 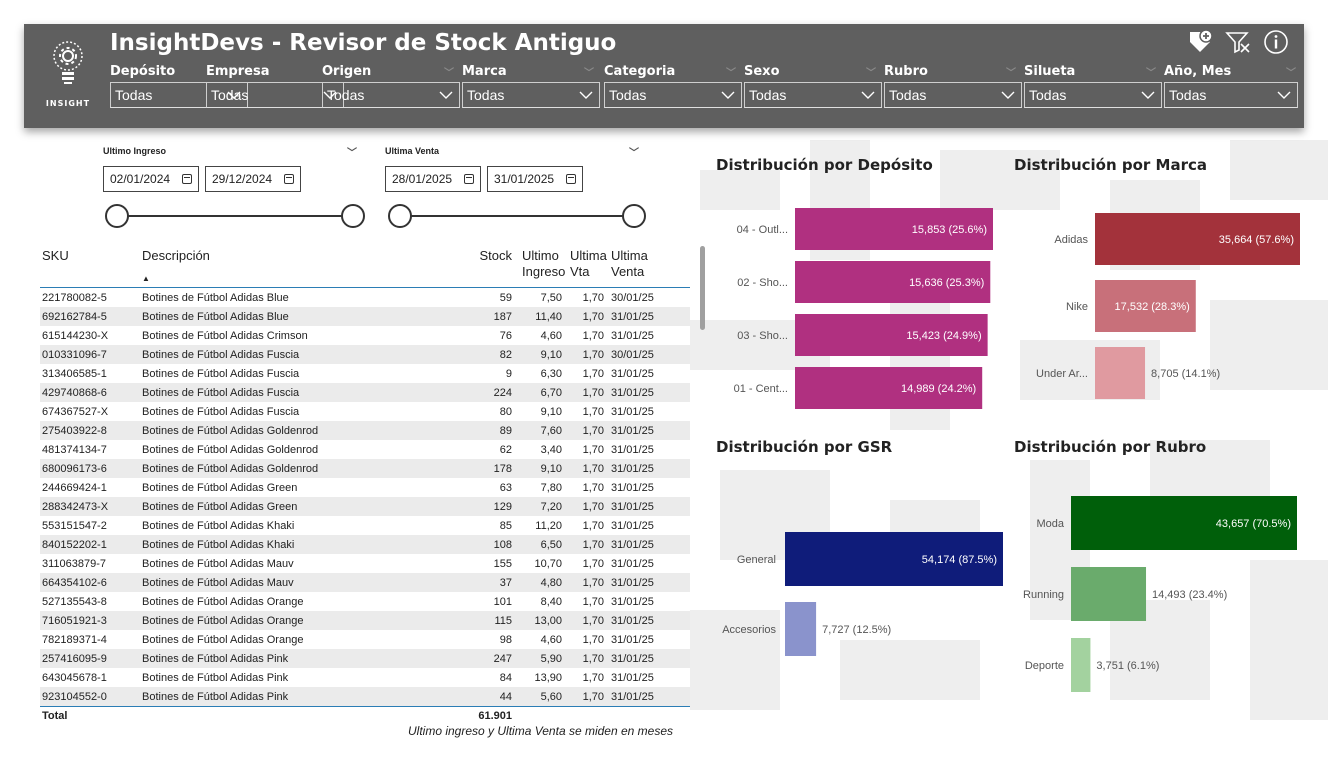 What do you see at coordinates (1238, 42) in the screenshot?
I see `clear-filter-icon` at bounding box center [1238, 42].